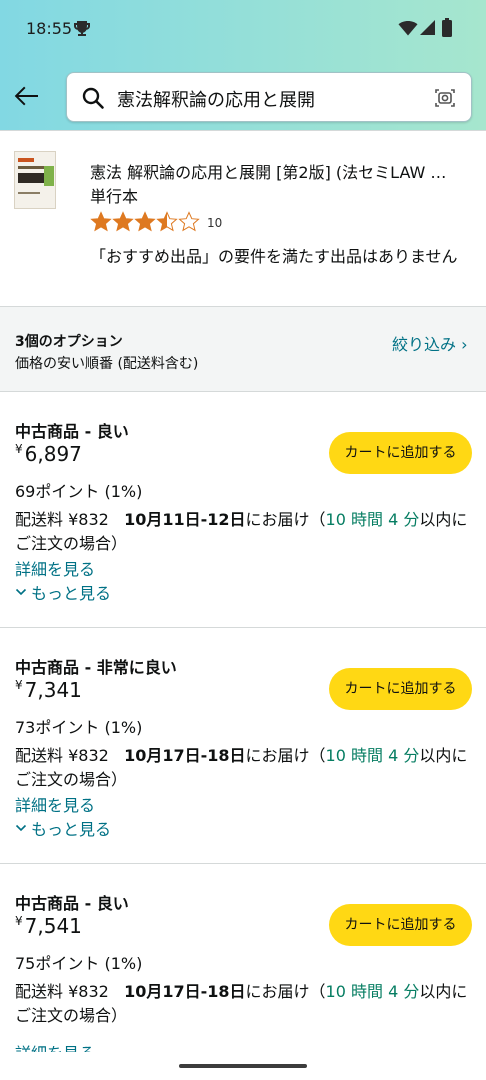 This screenshot has width=486, height=1080. What do you see at coordinates (48, 454) in the screenshot?
I see `offer-price: ¥6,897` at bounding box center [48, 454].